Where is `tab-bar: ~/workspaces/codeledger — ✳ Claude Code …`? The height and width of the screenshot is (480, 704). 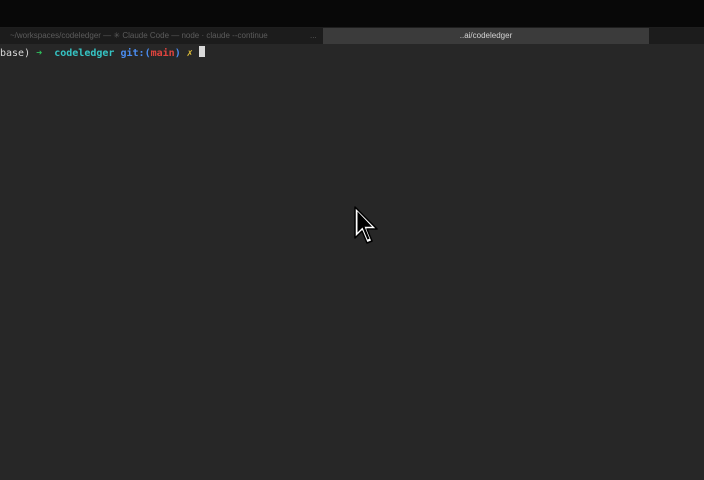 tab-bar: ~/workspaces/codeledger — ✳ Claude Code … is located at coordinates (352, 36).